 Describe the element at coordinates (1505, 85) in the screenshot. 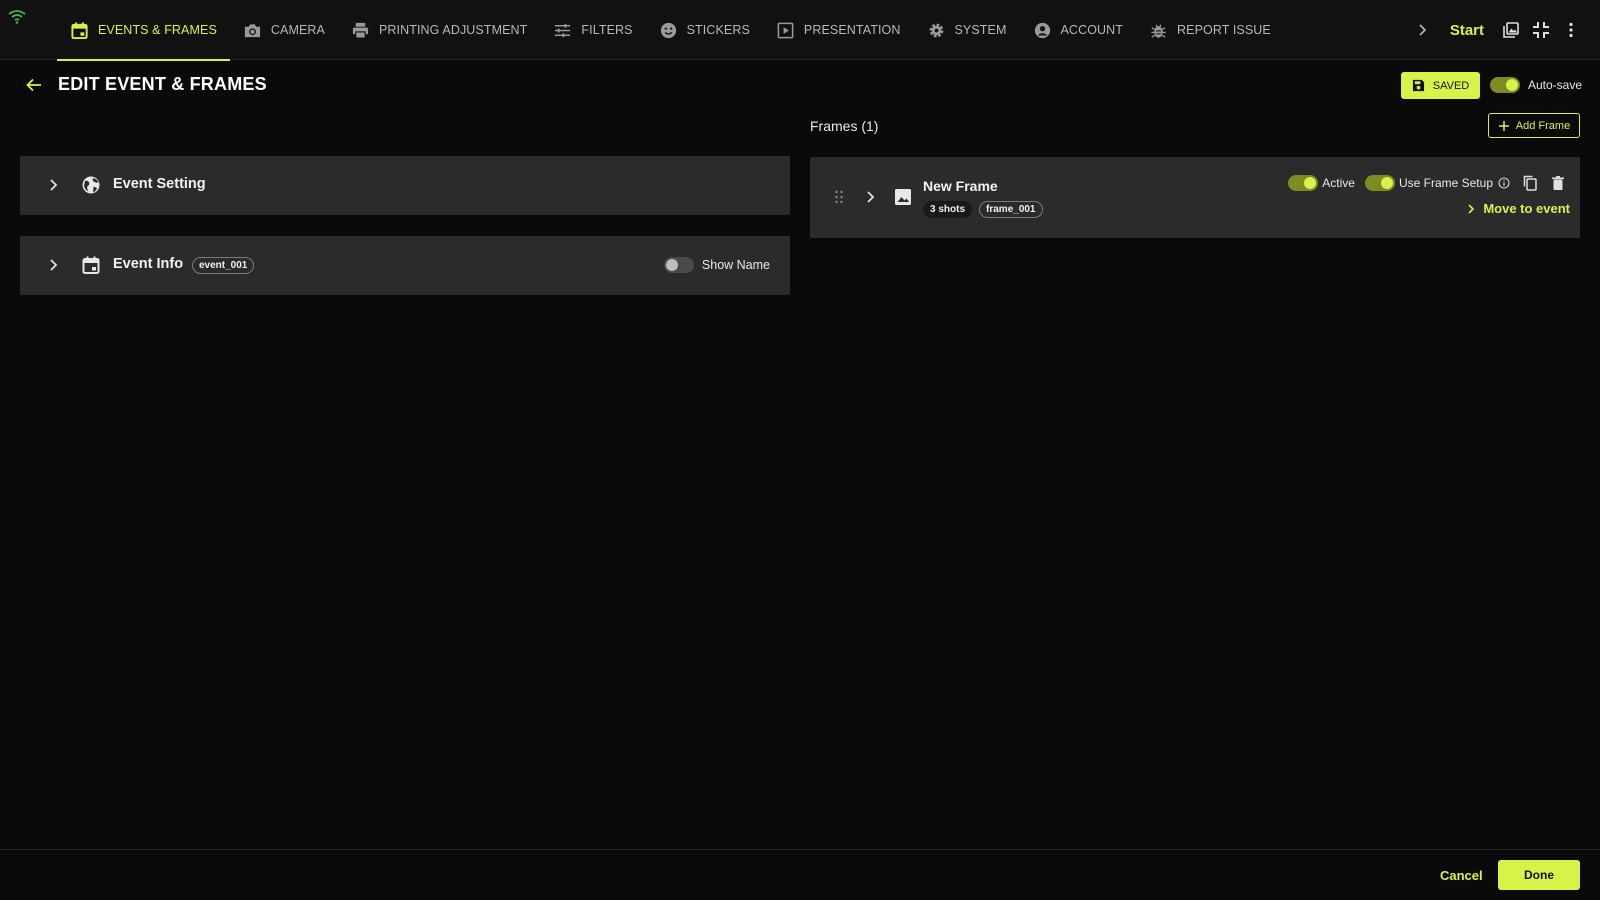

I see `autosave-toggle` at that location.